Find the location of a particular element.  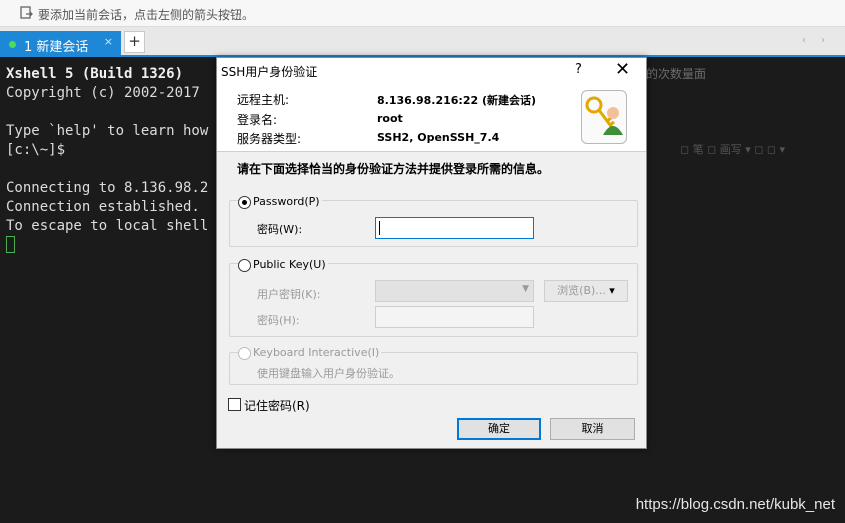

user-key-label: 用户密钥(K): is located at coordinates (289, 294).